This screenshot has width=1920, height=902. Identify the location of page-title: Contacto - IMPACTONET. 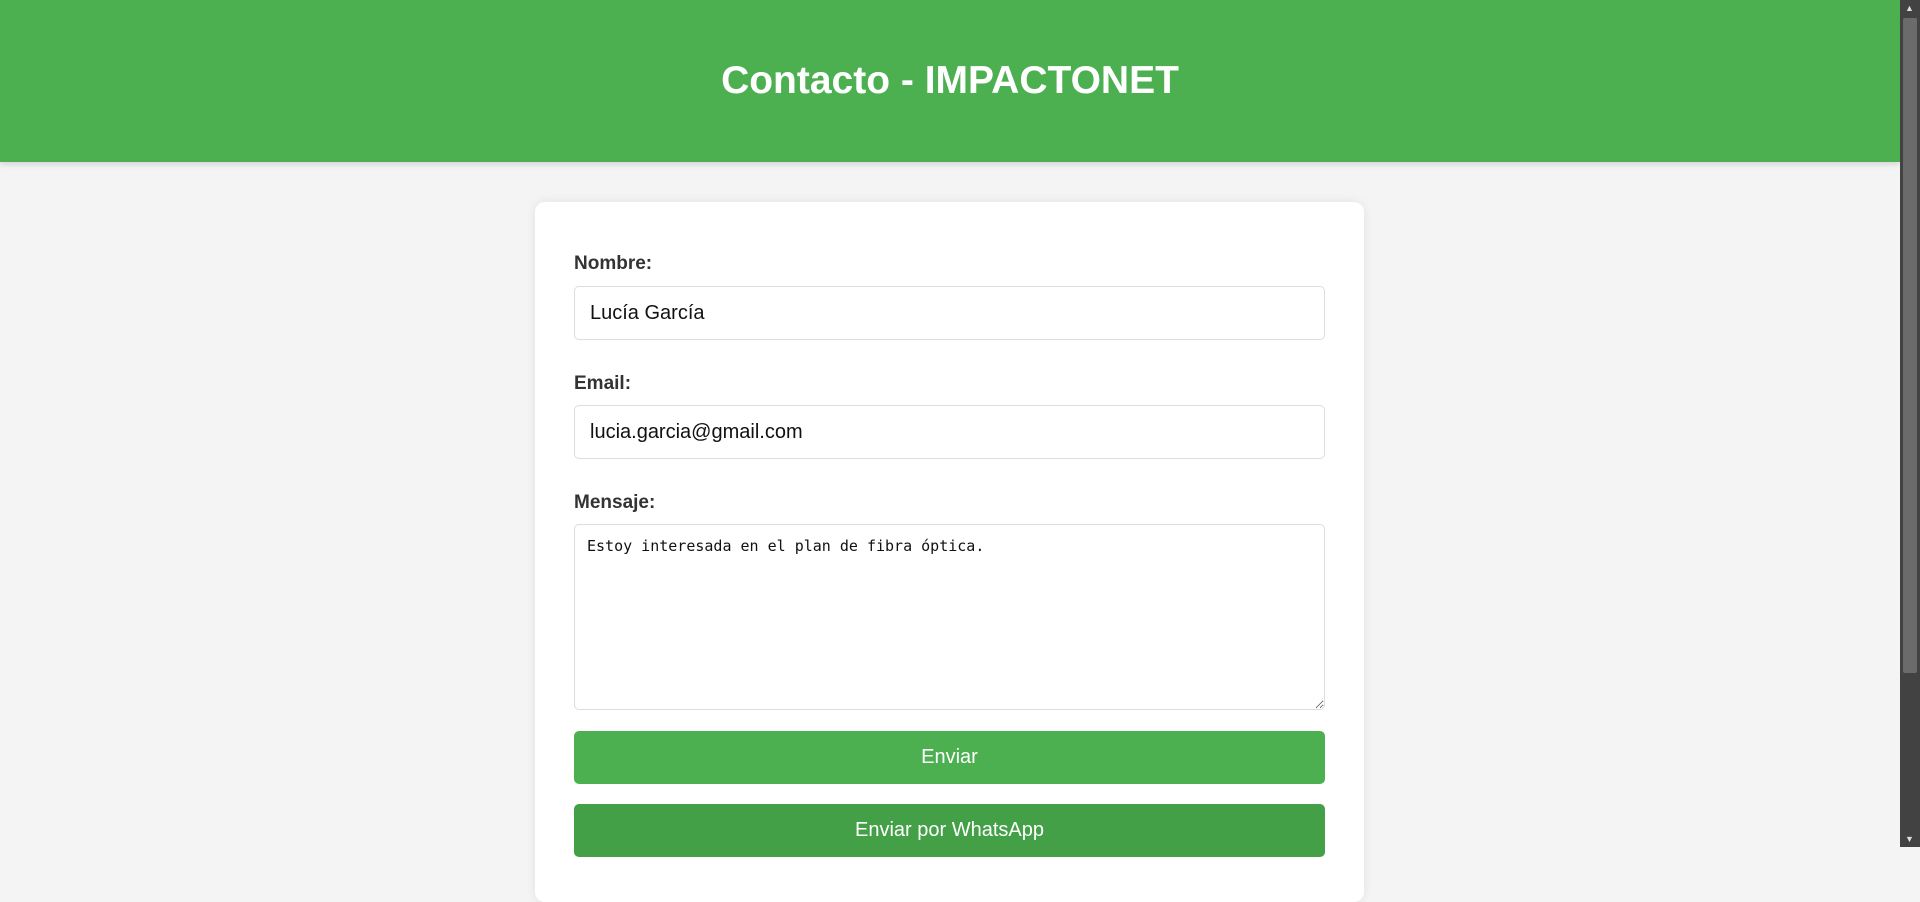
(950, 80).